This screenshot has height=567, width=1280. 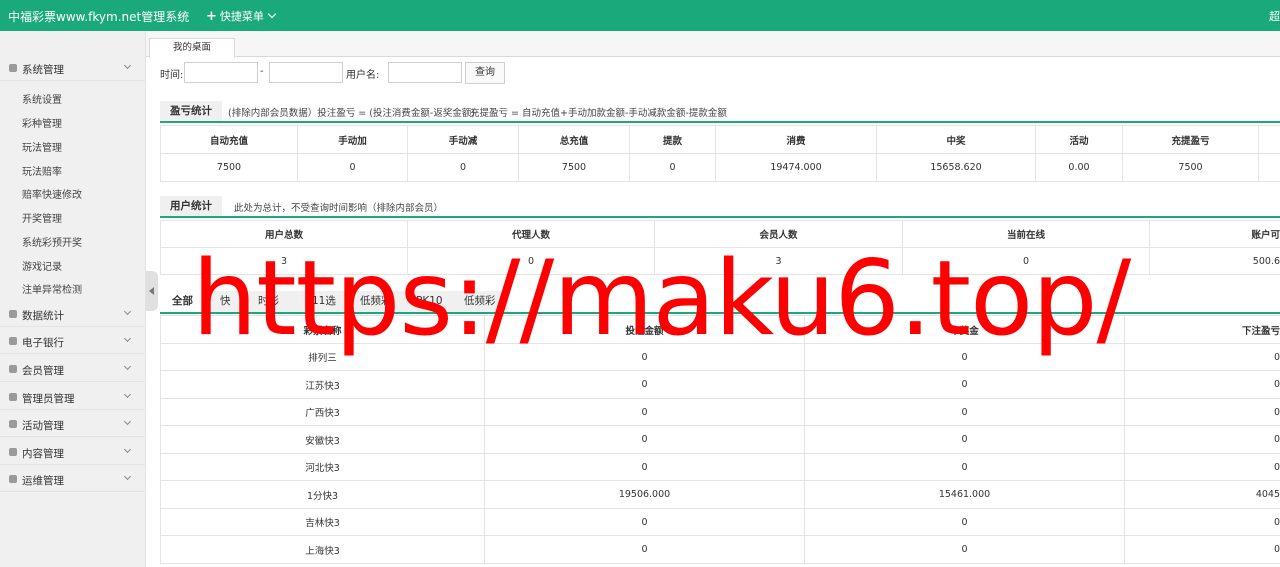 I want to click on end-time-input, so click(x=306, y=72).